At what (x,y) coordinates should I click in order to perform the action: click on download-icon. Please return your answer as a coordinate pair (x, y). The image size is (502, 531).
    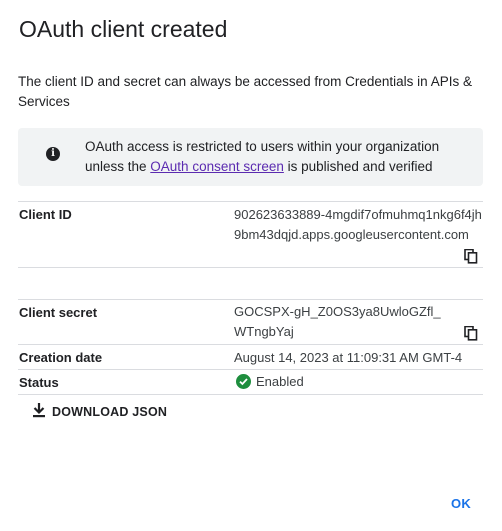
    Looking at the image, I should click on (39, 412).